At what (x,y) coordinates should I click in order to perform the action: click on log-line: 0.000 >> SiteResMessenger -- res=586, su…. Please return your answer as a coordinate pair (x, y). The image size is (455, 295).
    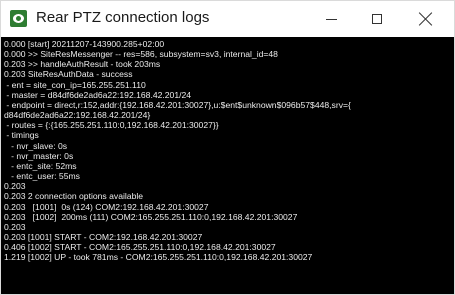
    Looking at the image, I should click on (141, 54).